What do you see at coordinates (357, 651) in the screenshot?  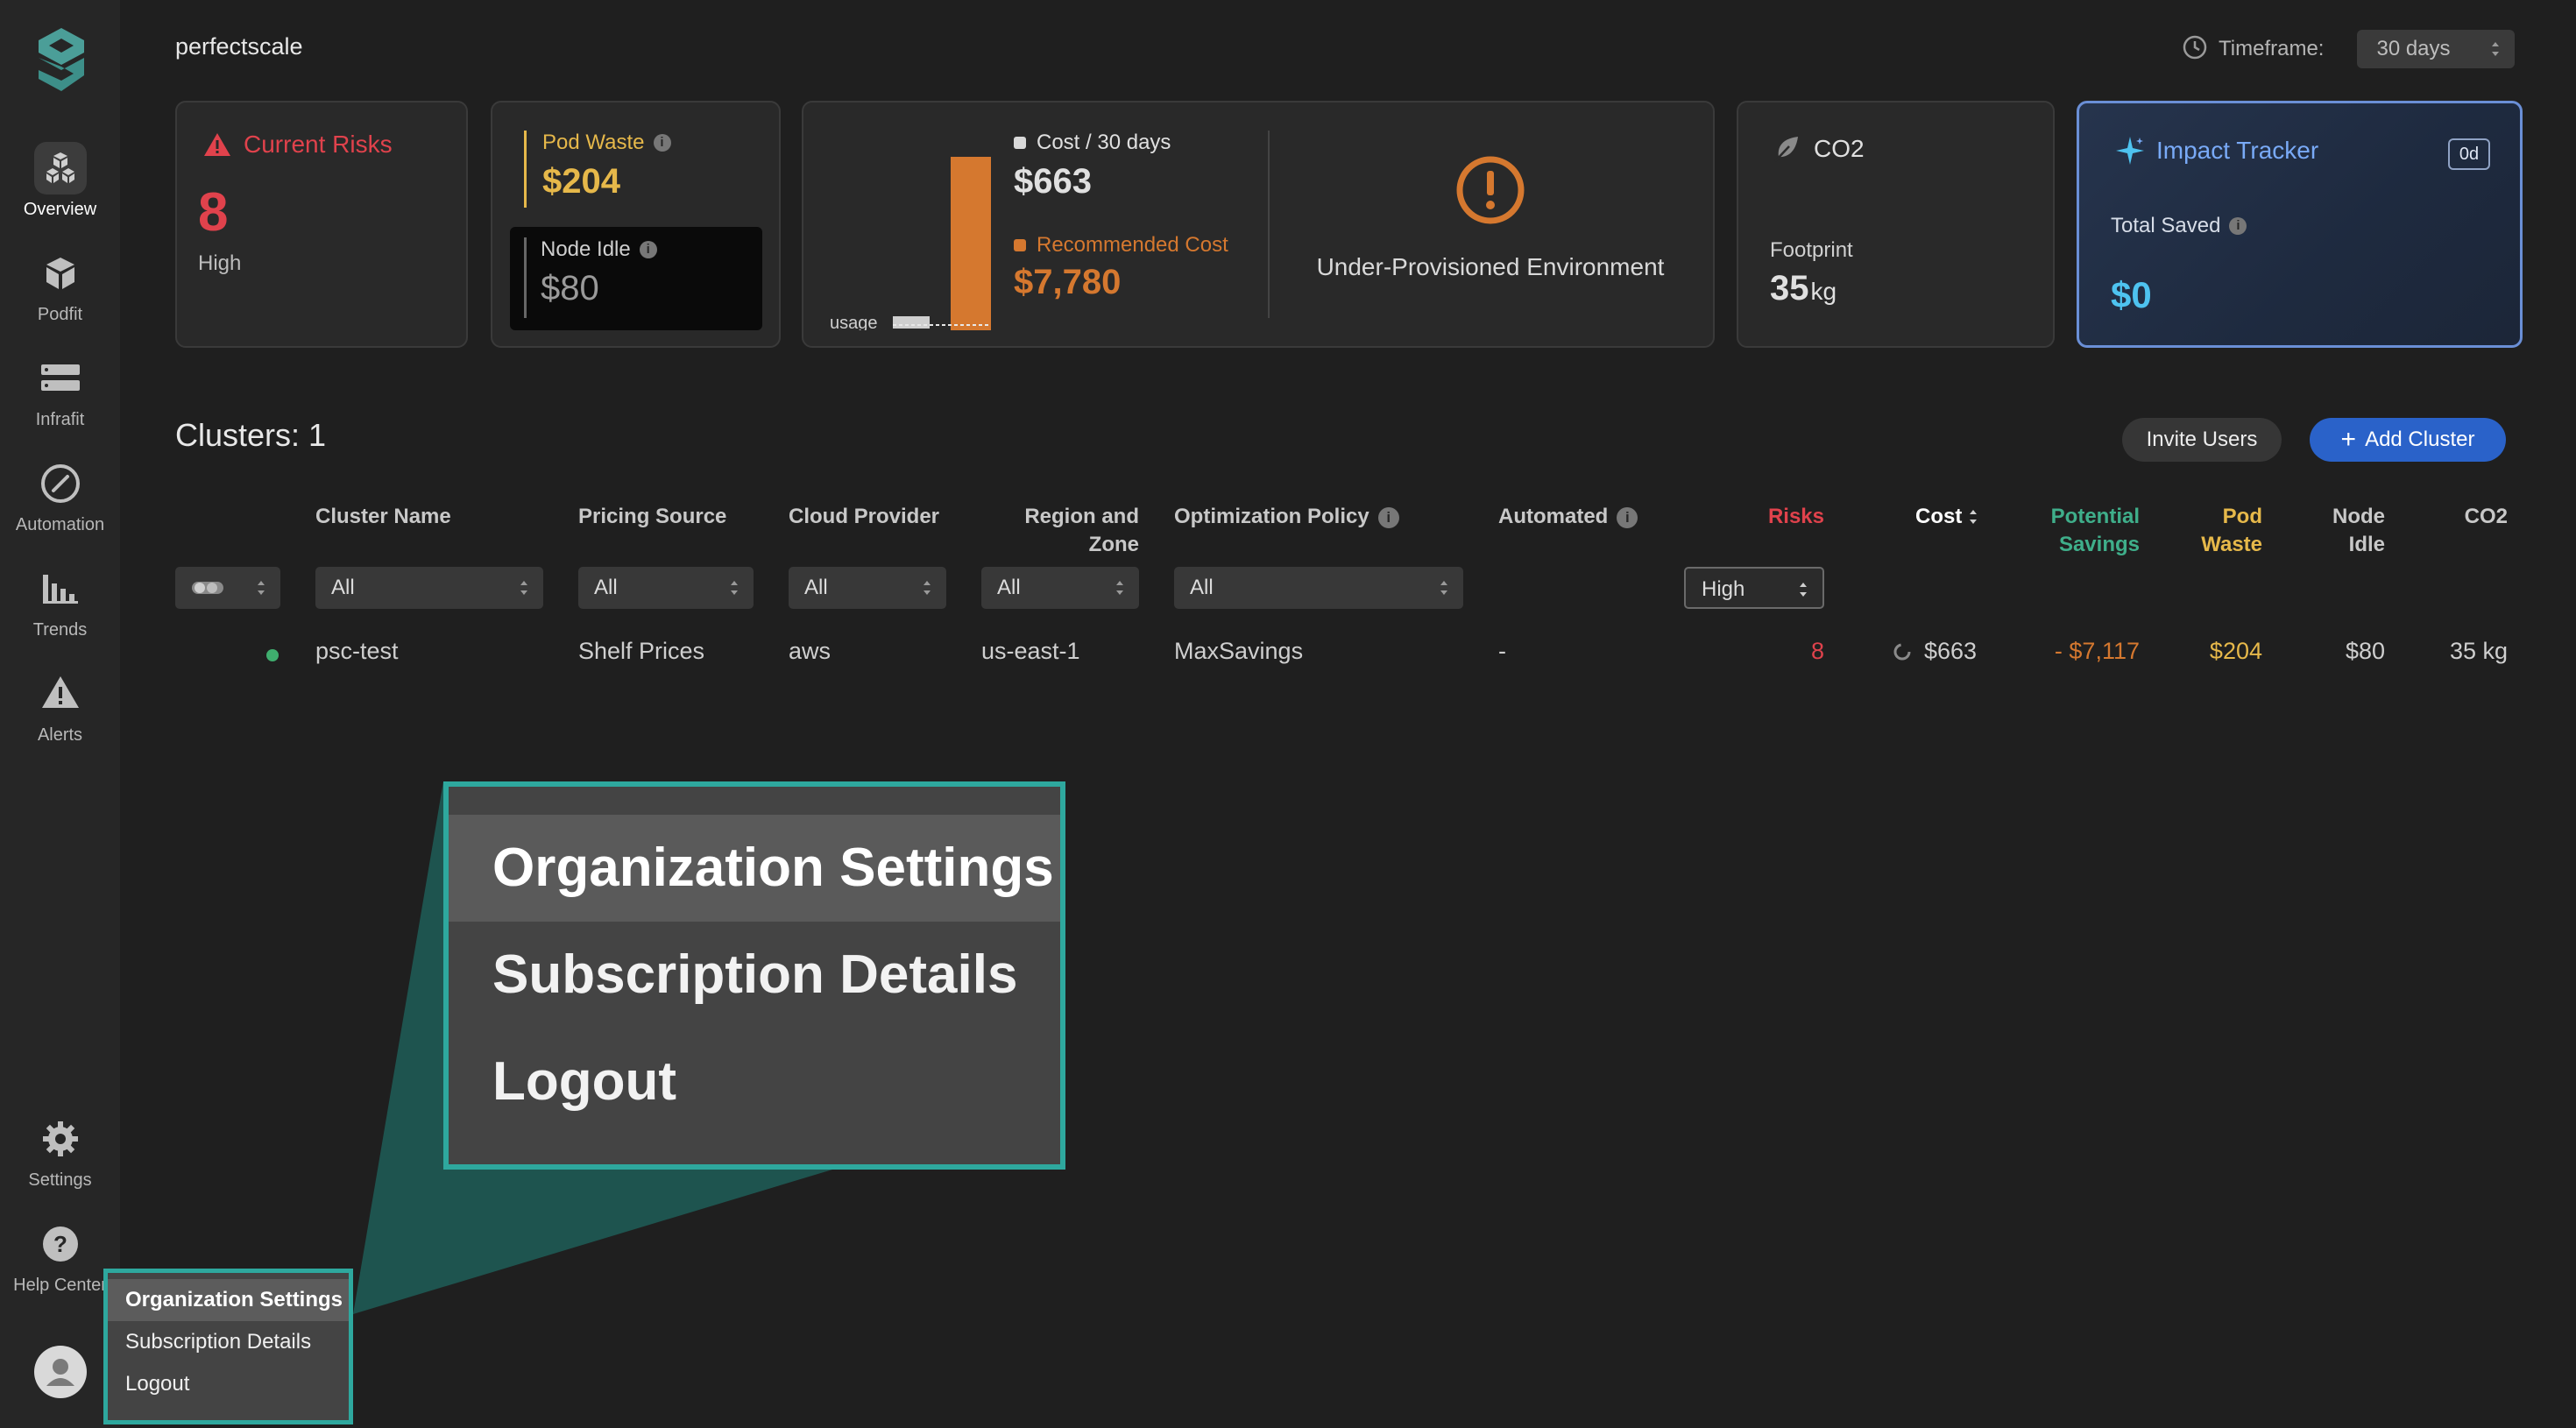 I see `cell-cluster-name: psc-test` at bounding box center [357, 651].